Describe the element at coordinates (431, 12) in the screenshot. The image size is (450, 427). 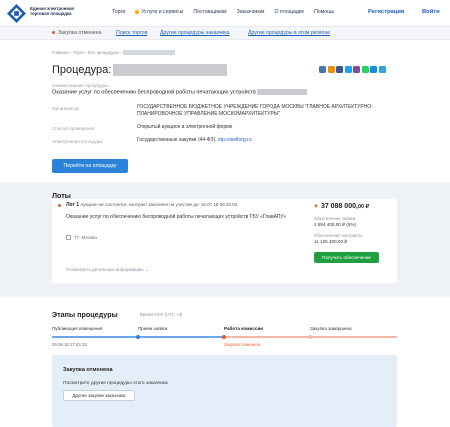
I see `login-link: Войти` at that location.